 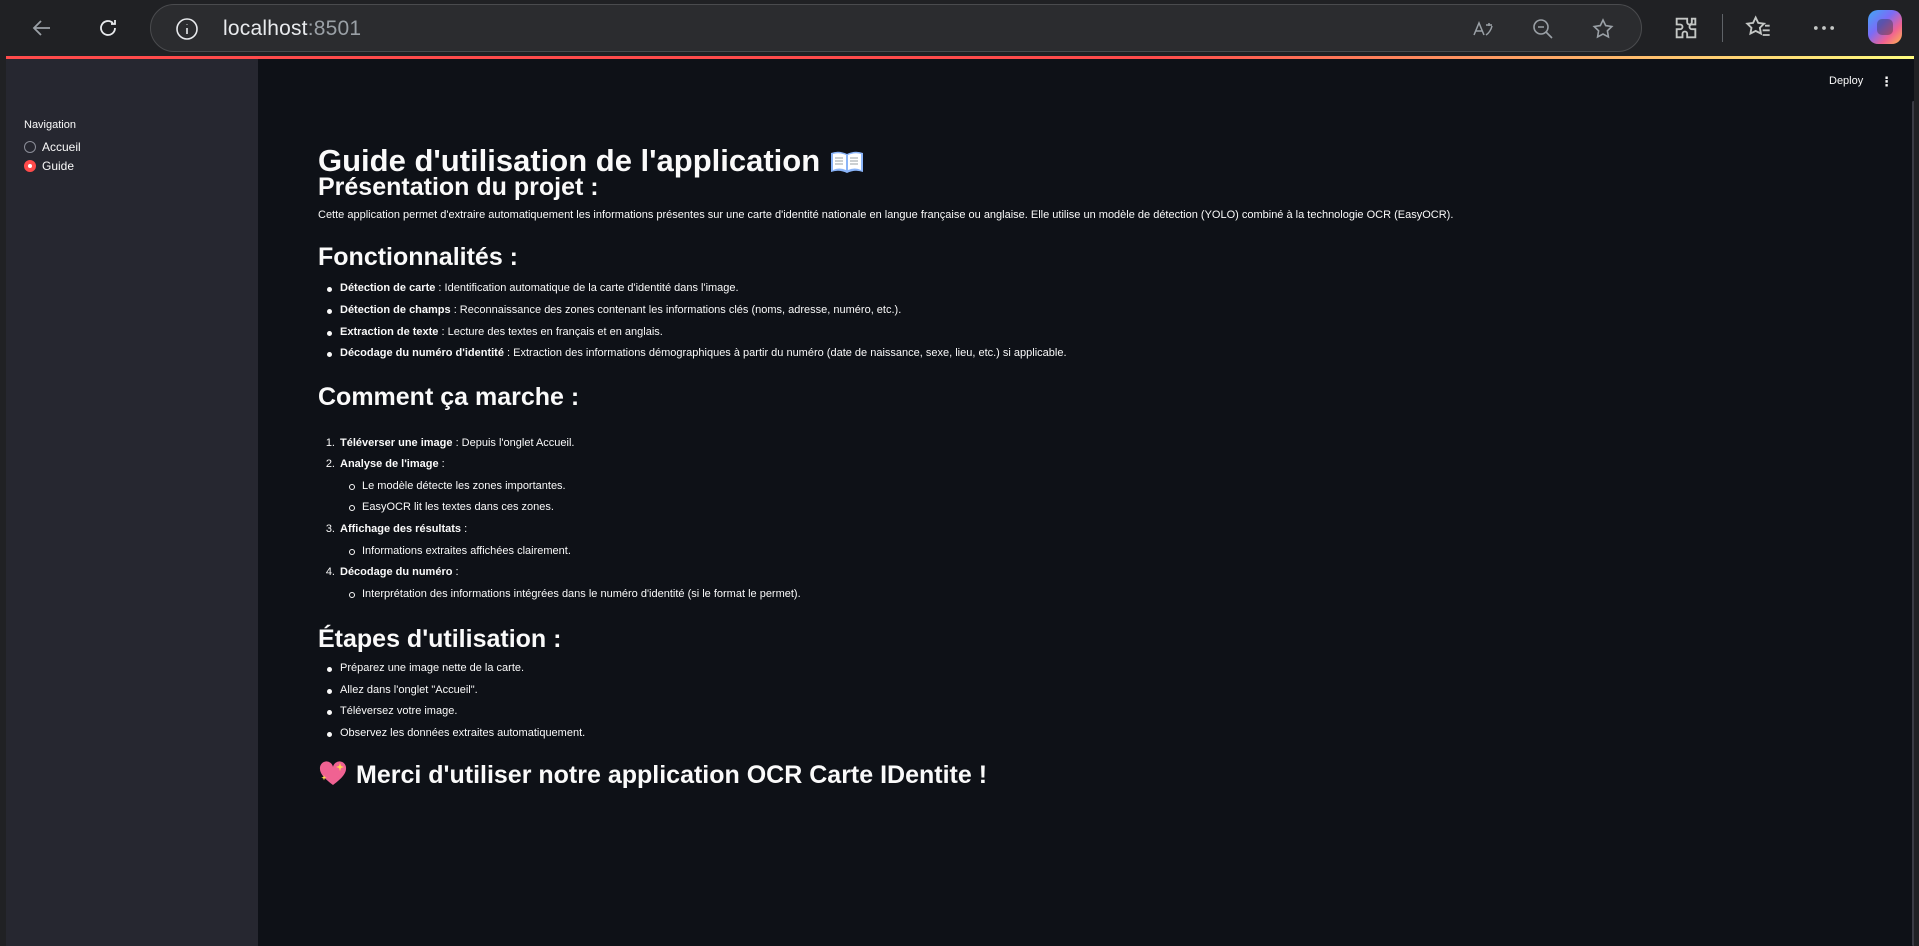 I want to click on section-heading-how: Comment ça marche :, so click(x=449, y=397).